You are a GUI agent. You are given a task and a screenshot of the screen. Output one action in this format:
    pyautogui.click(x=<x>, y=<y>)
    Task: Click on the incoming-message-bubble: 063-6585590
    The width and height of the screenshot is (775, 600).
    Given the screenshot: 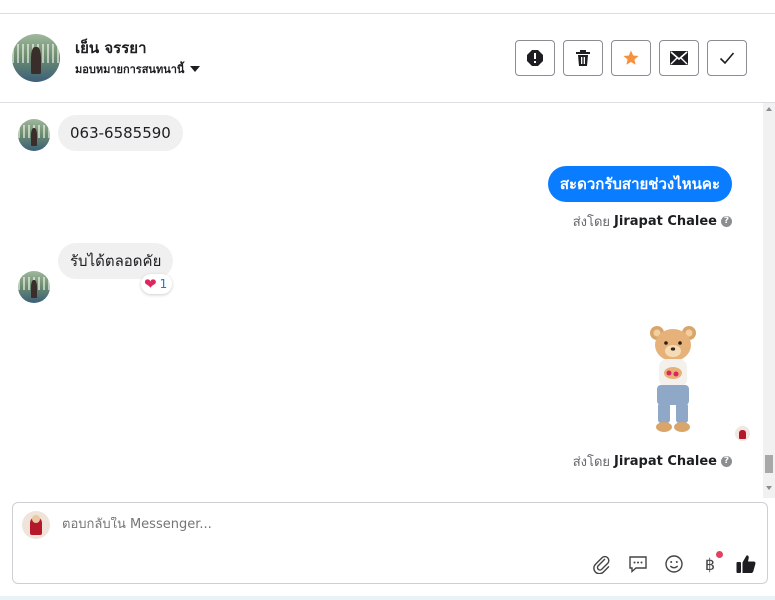 What is the action you would take?
    pyautogui.click(x=120, y=133)
    